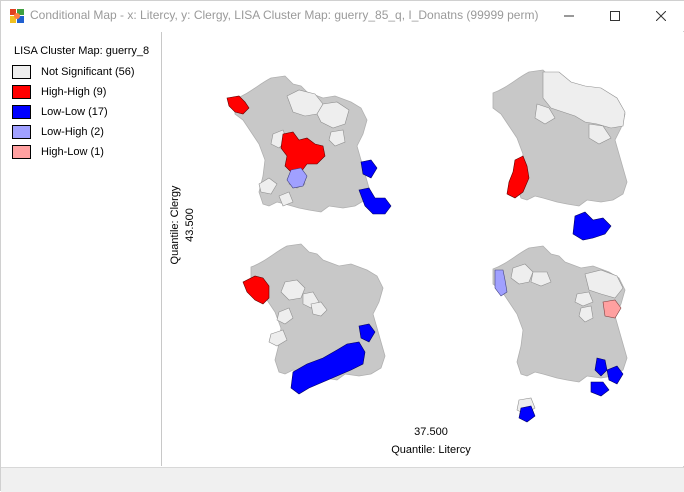 The width and height of the screenshot is (684, 492). I want to click on minimize-button, so click(569, 16).